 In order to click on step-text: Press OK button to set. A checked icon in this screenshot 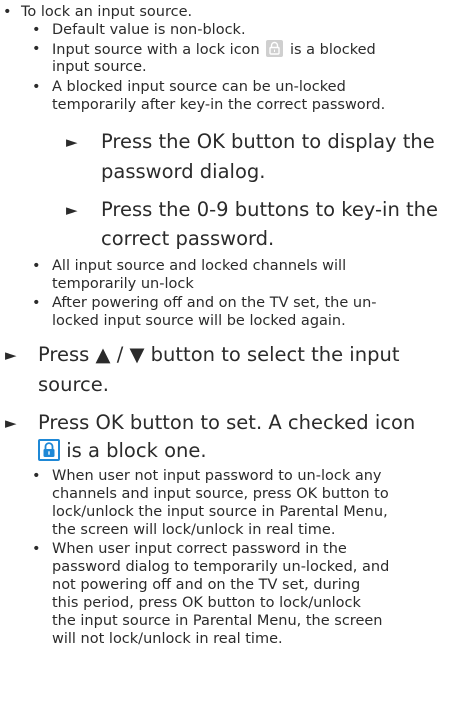, I will do `click(227, 422)`.